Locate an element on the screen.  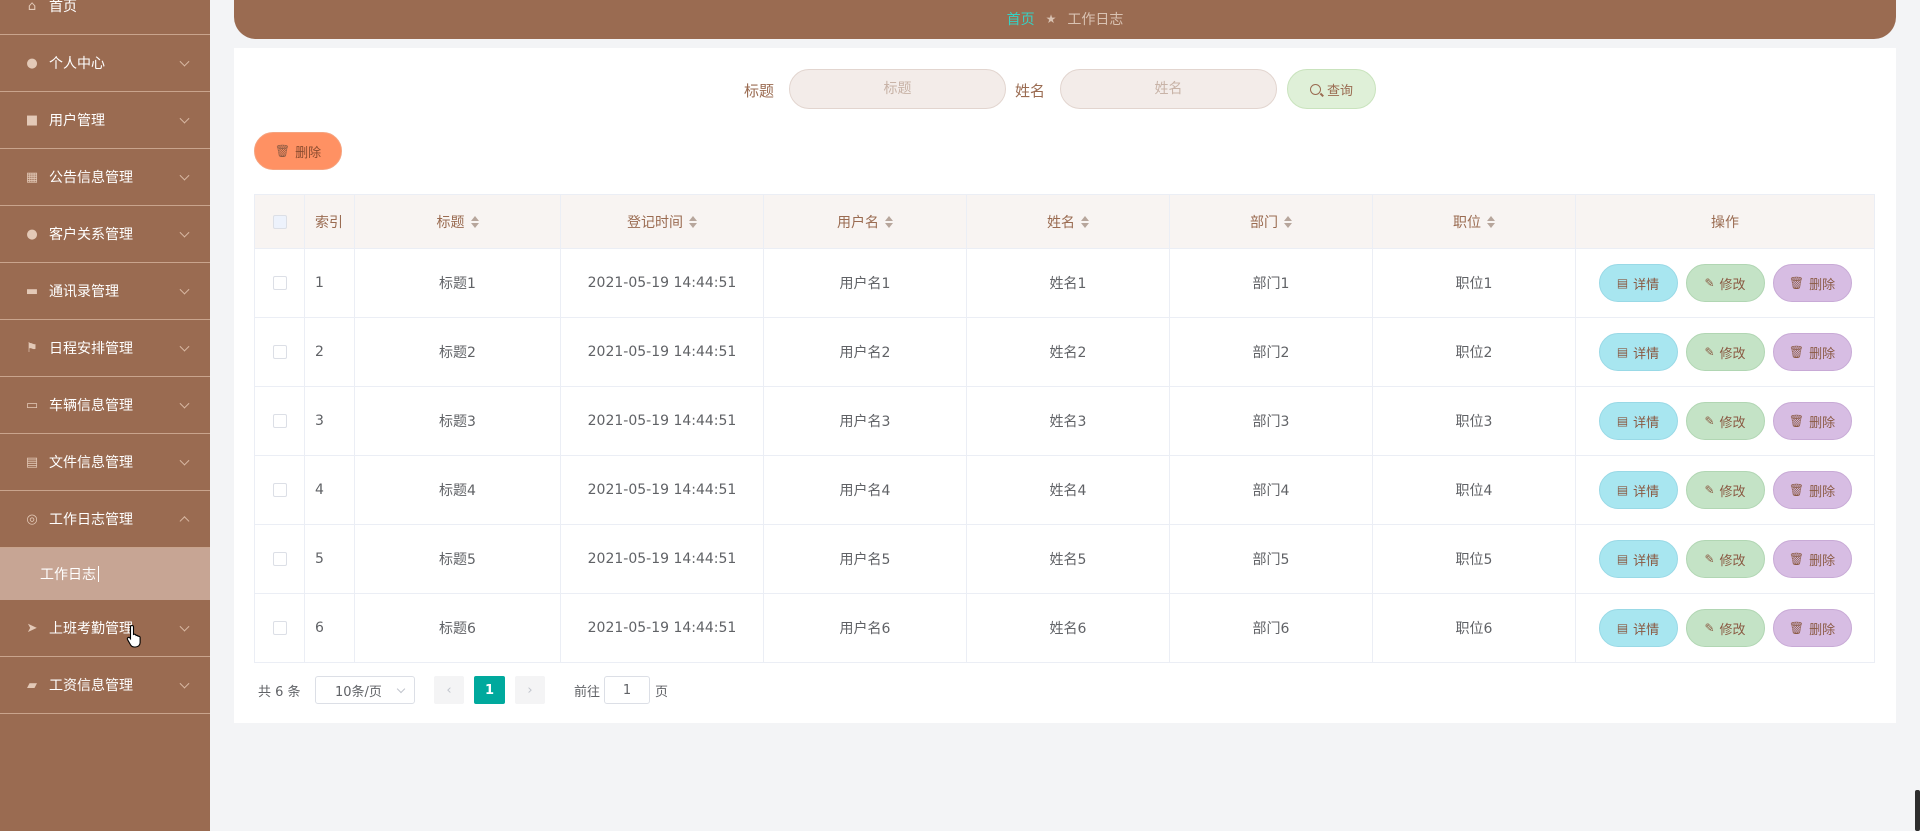
sidebar-item-label: 个人中心 is located at coordinates (77, 64).